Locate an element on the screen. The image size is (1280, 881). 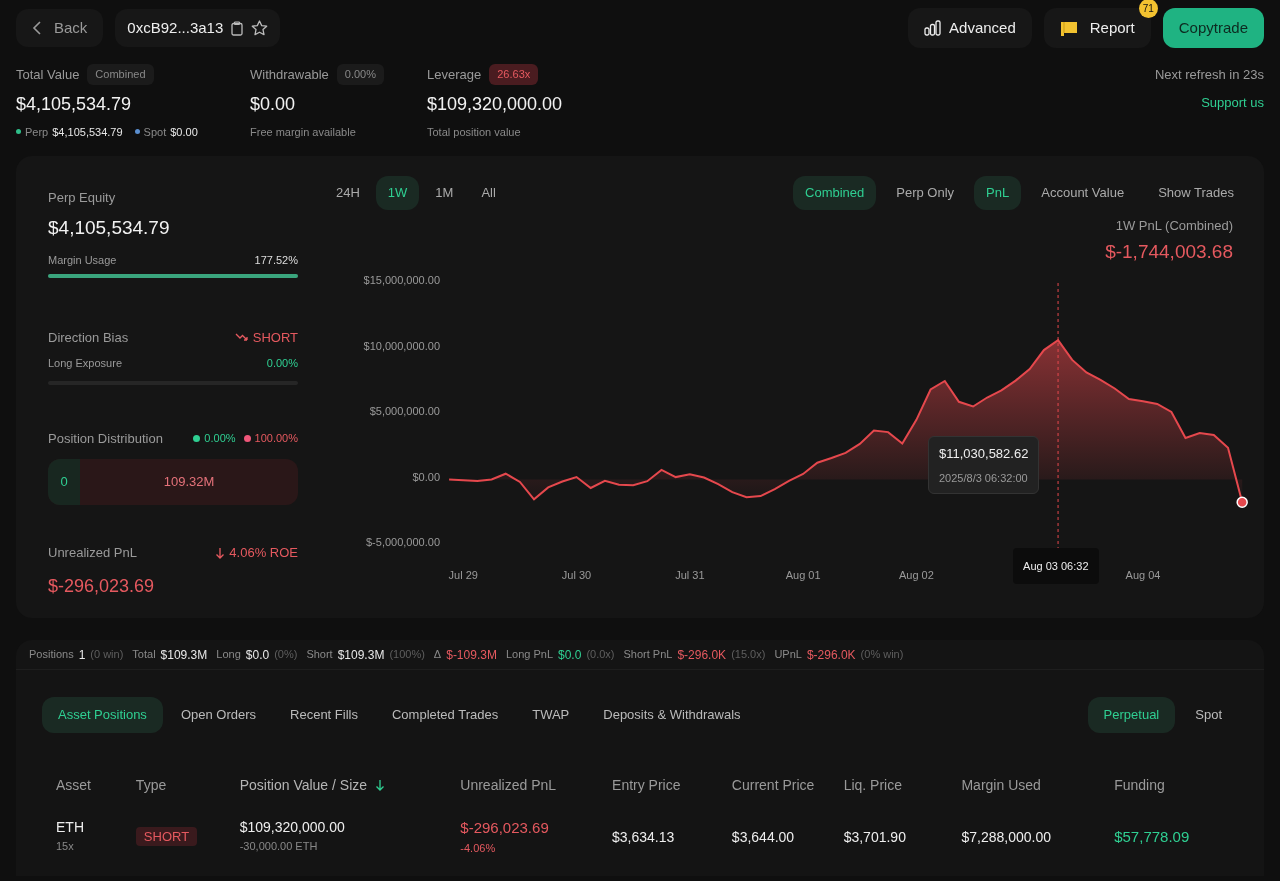
bias-value: SHORT is located at coordinates (275, 337).